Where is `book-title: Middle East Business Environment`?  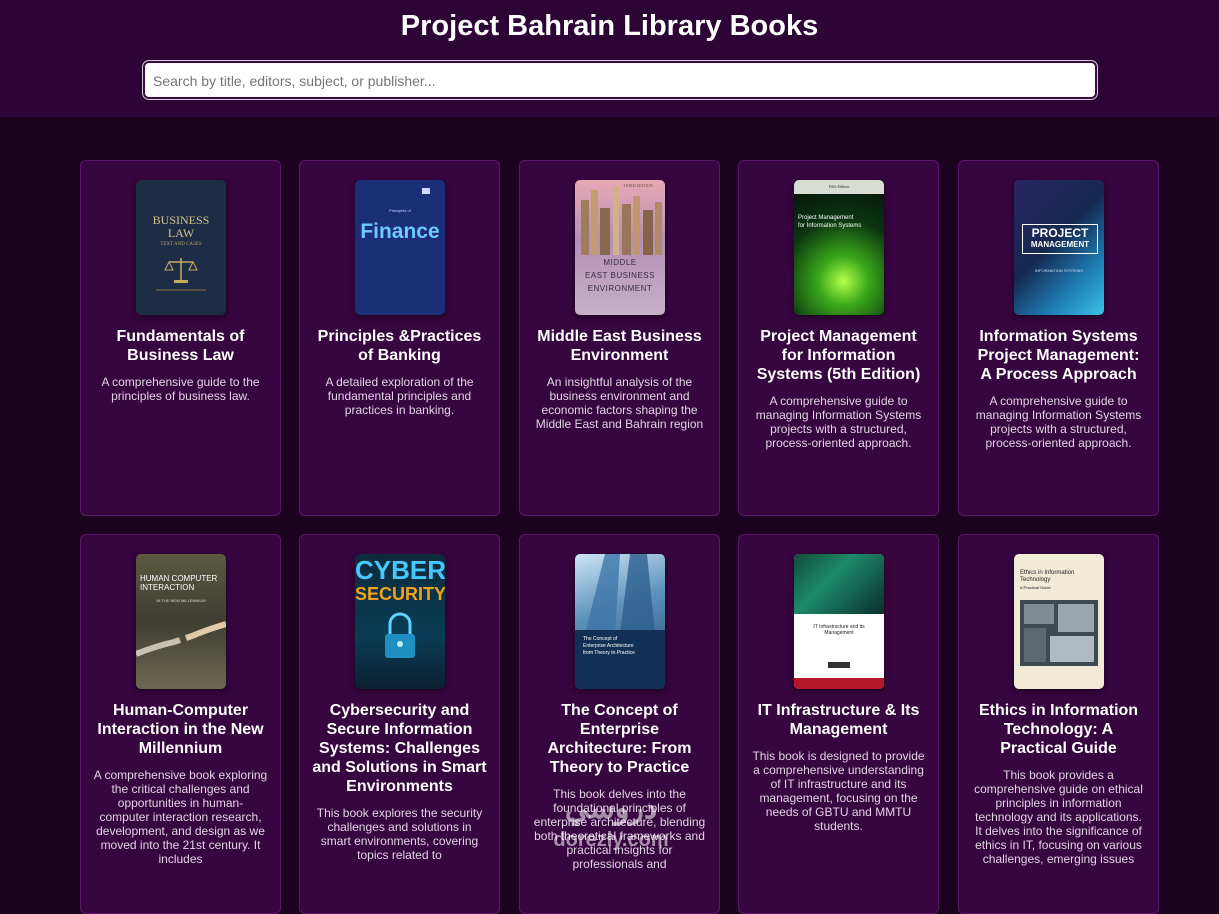 book-title: Middle East Business Environment is located at coordinates (619, 346).